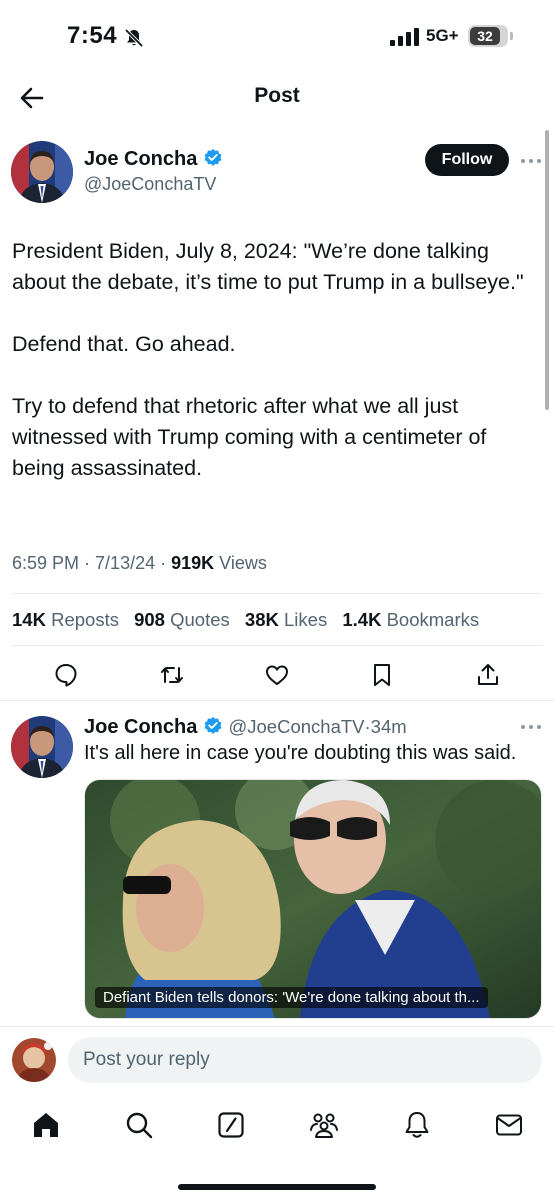 The image size is (554, 1200). What do you see at coordinates (296, 726) in the screenshot?
I see `reply-author-handle: @JoeConchaTV` at bounding box center [296, 726].